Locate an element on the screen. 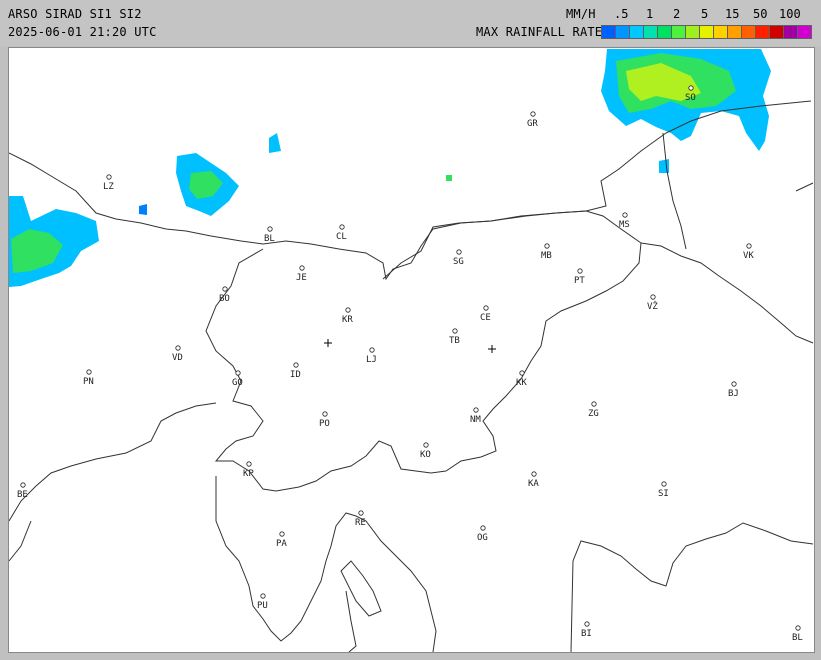 Image resolution: width=821 pixels, height=660 pixels. city-marker-cl: CL is located at coordinates (341, 233).